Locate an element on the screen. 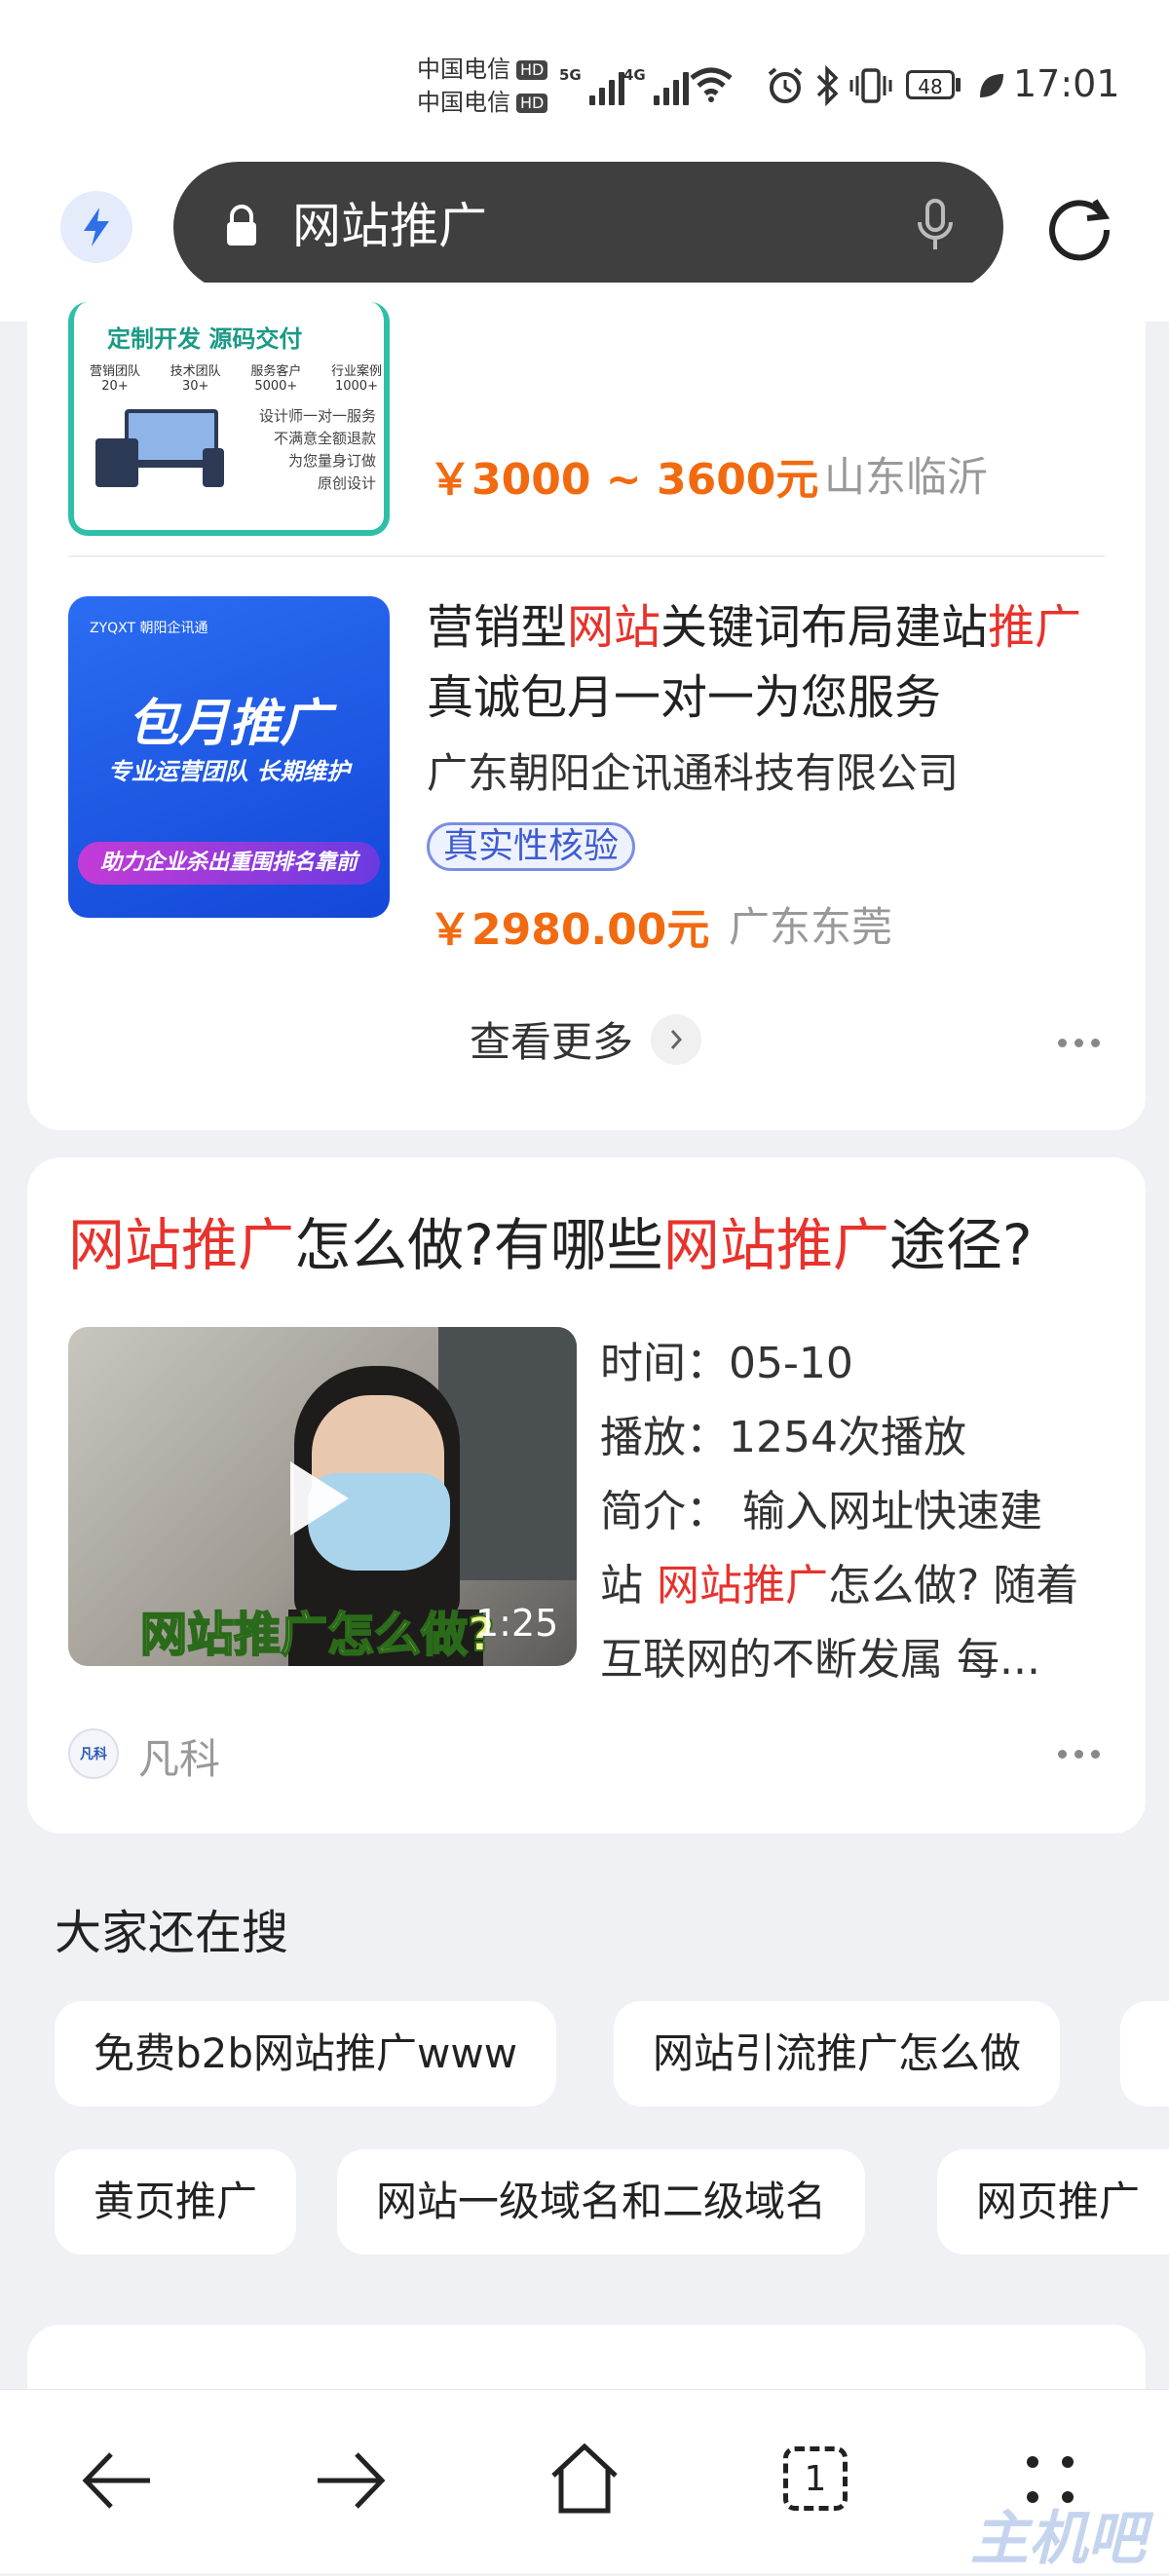 The width and height of the screenshot is (1169, 2576). intro-highlight: 网站推广 is located at coordinates (742, 1585).